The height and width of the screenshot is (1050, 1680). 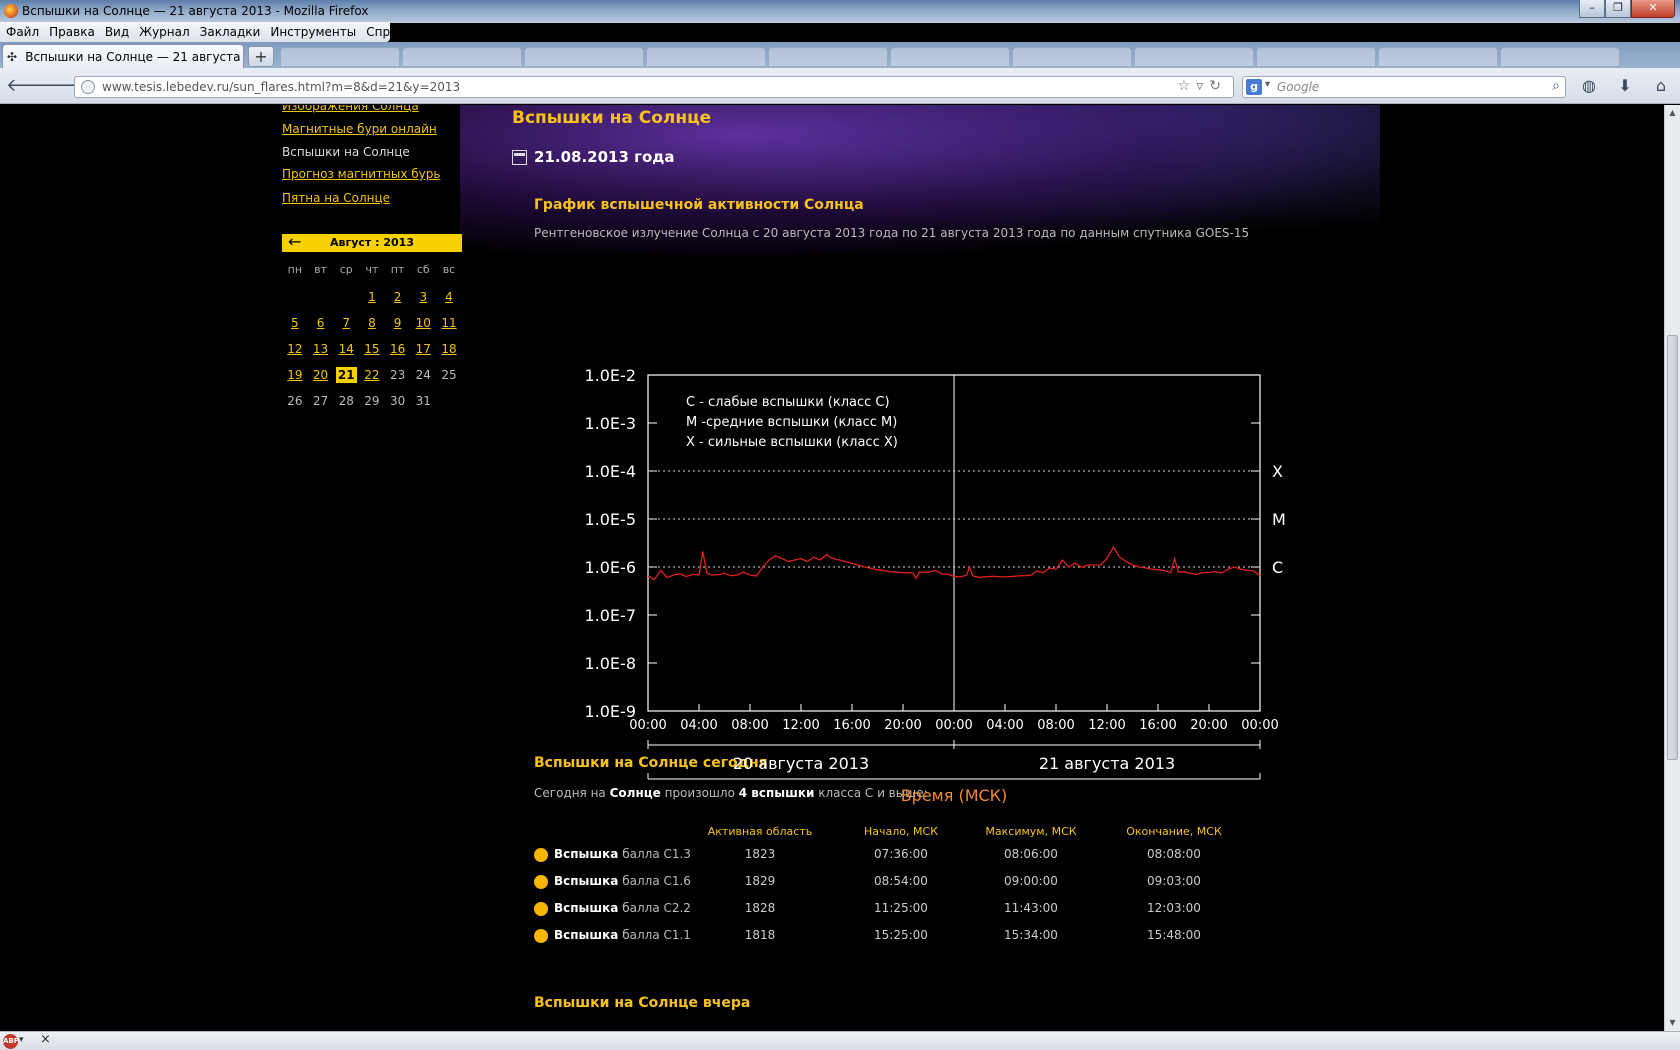 What do you see at coordinates (230, 32) in the screenshot?
I see `menu-item: Закладки` at bounding box center [230, 32].